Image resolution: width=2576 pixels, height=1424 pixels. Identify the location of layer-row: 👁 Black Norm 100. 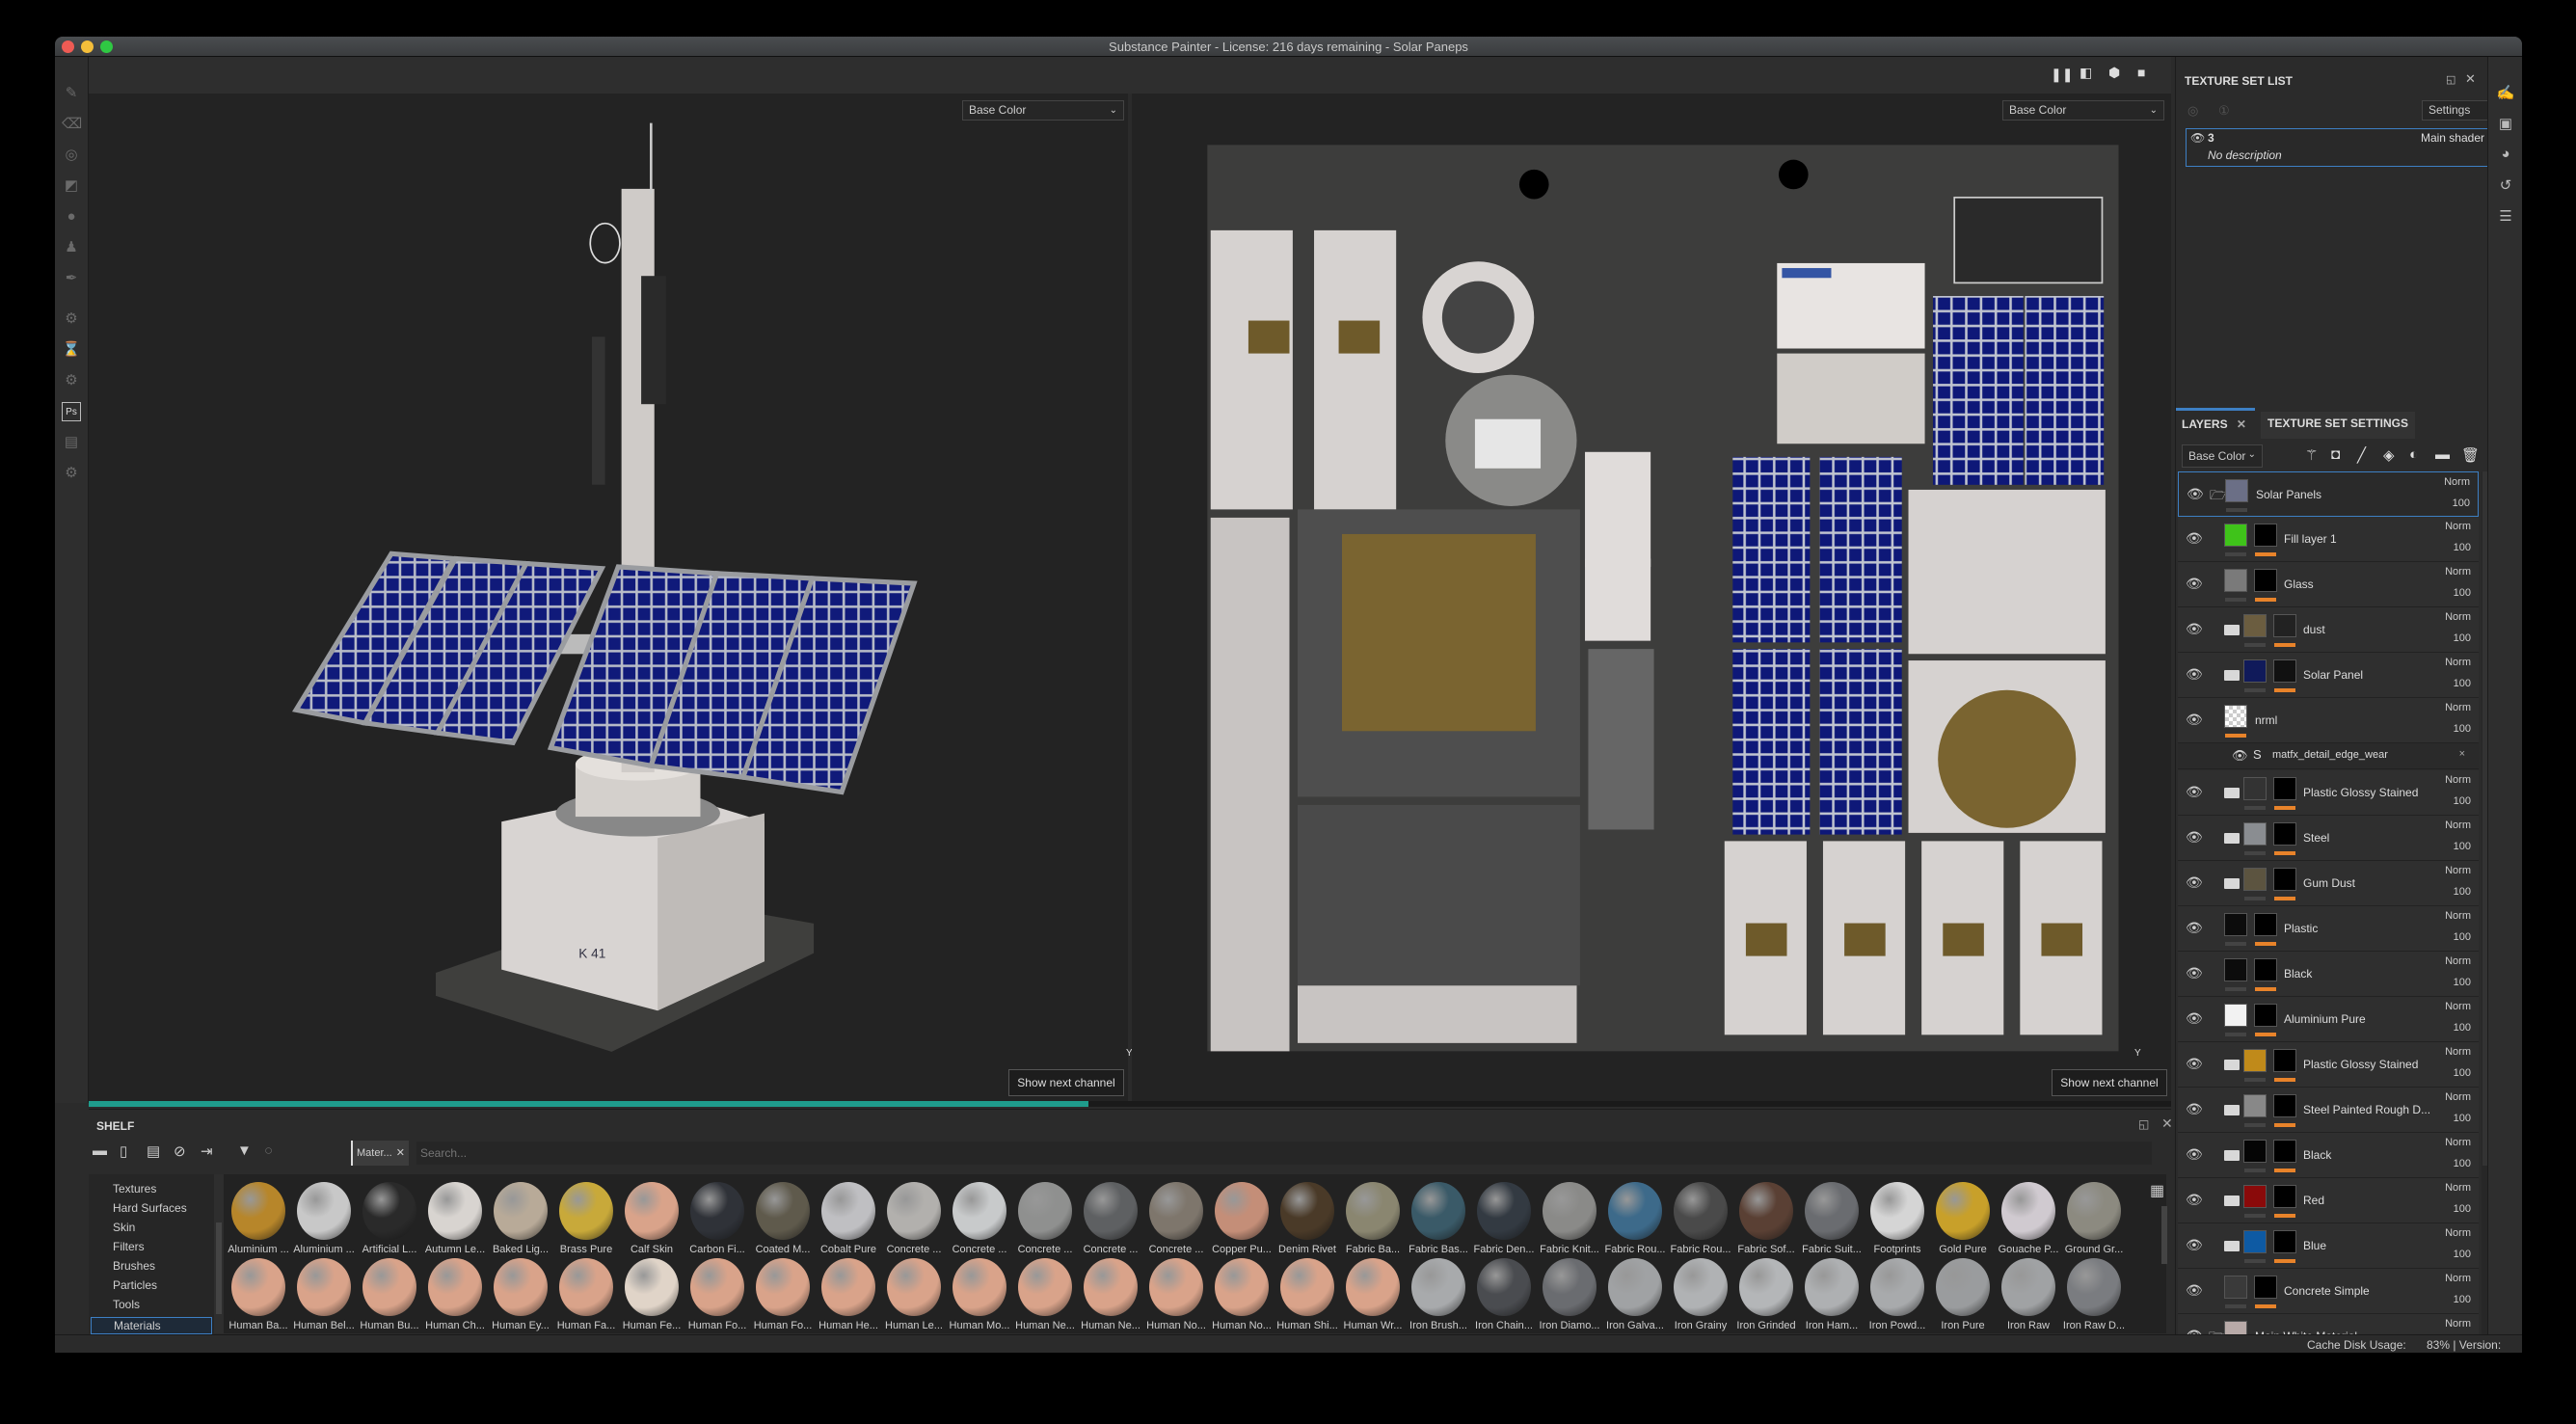
(2328, 1156).